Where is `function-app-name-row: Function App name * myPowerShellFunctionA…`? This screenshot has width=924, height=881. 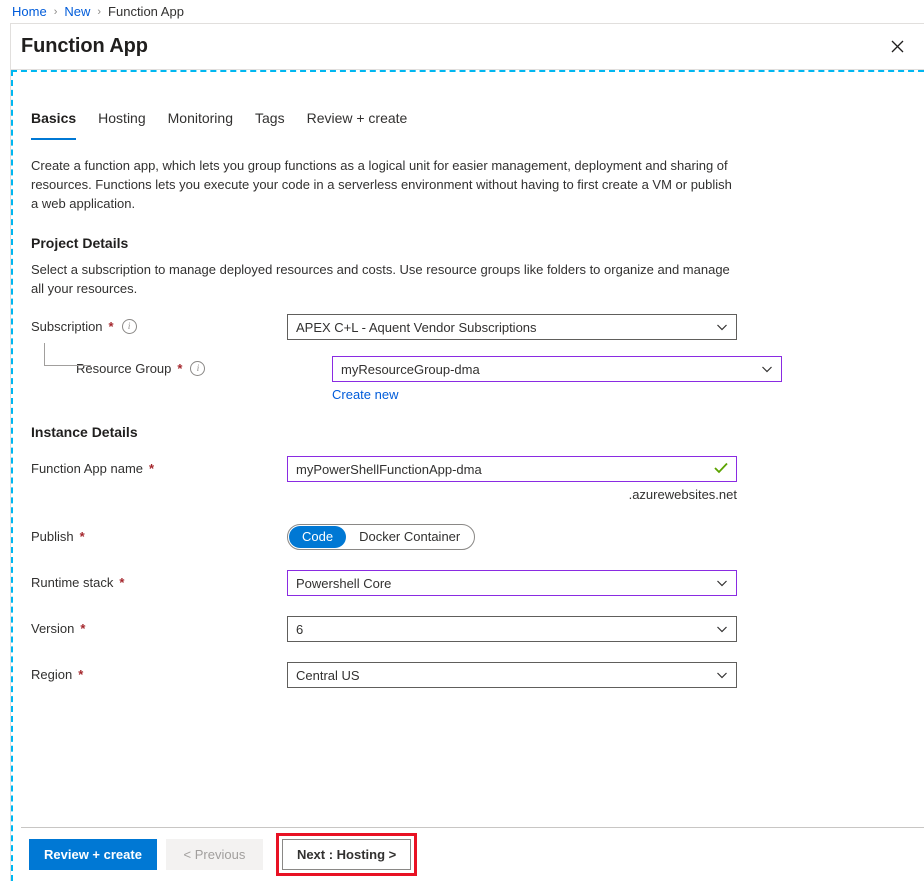
function-app-name-row: Function App name * myPowerShellFunctionA… is located at coordinates (468, 479).